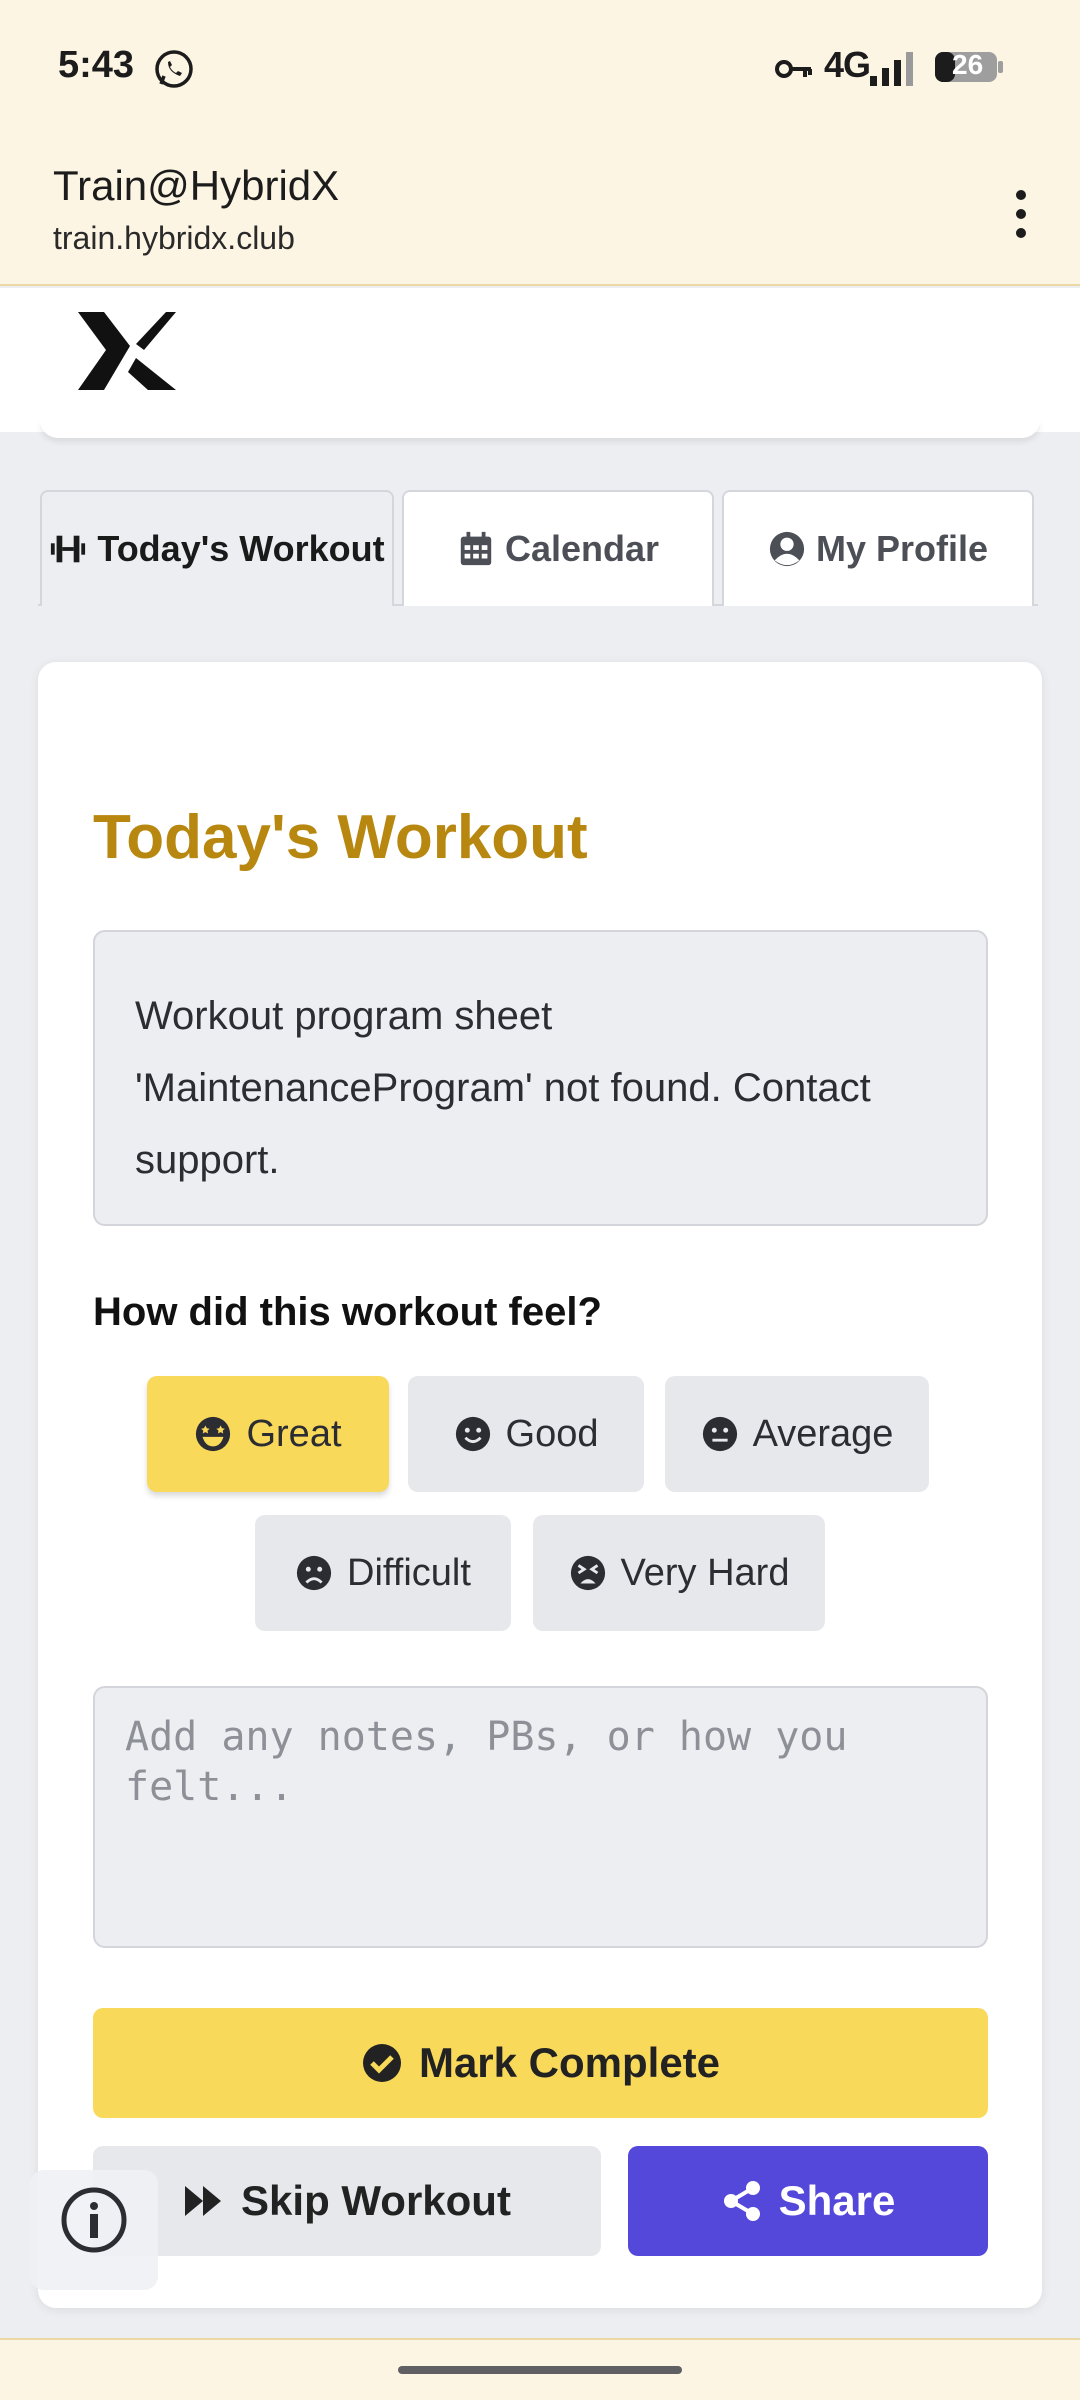  What do you see at coordinates (793, 69) in the screenshot?
I see `vpn-key-icon` at bounding box center [793, 69].